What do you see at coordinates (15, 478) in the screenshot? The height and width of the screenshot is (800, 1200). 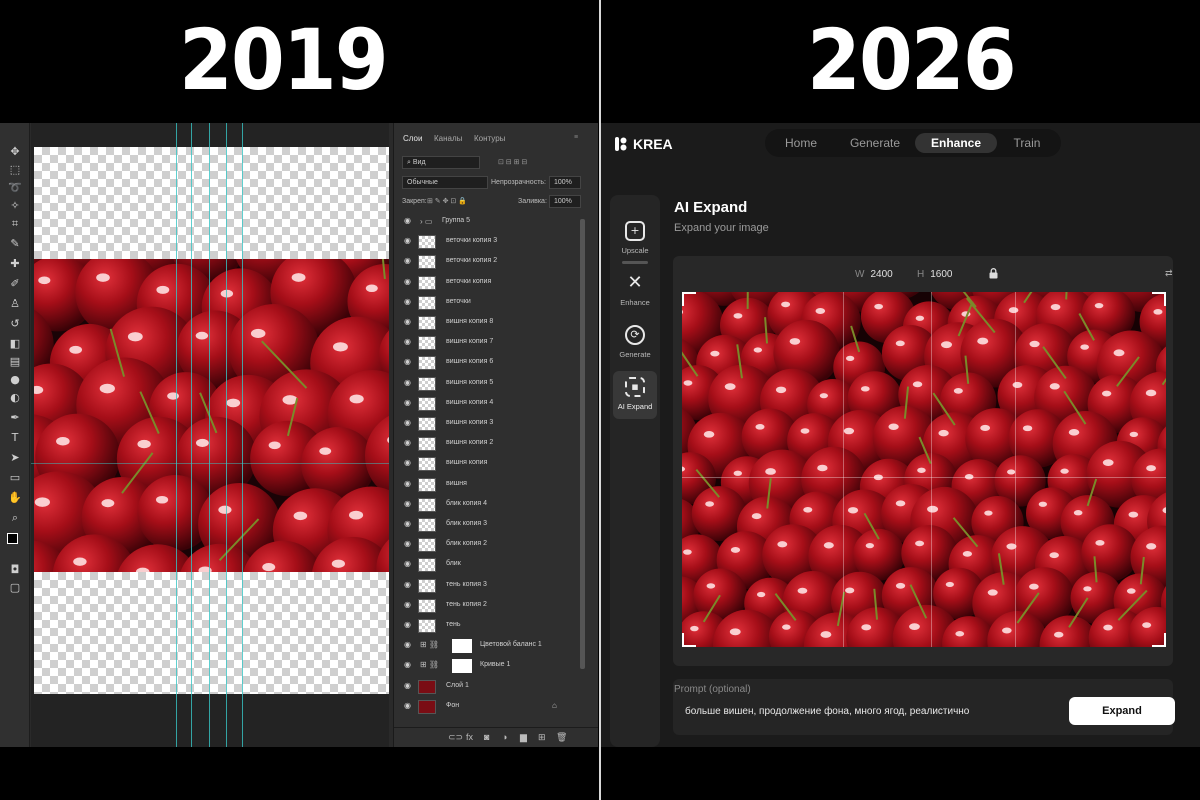 I see `shape-tool-icon: ▭` at bounding box center [15, 478].